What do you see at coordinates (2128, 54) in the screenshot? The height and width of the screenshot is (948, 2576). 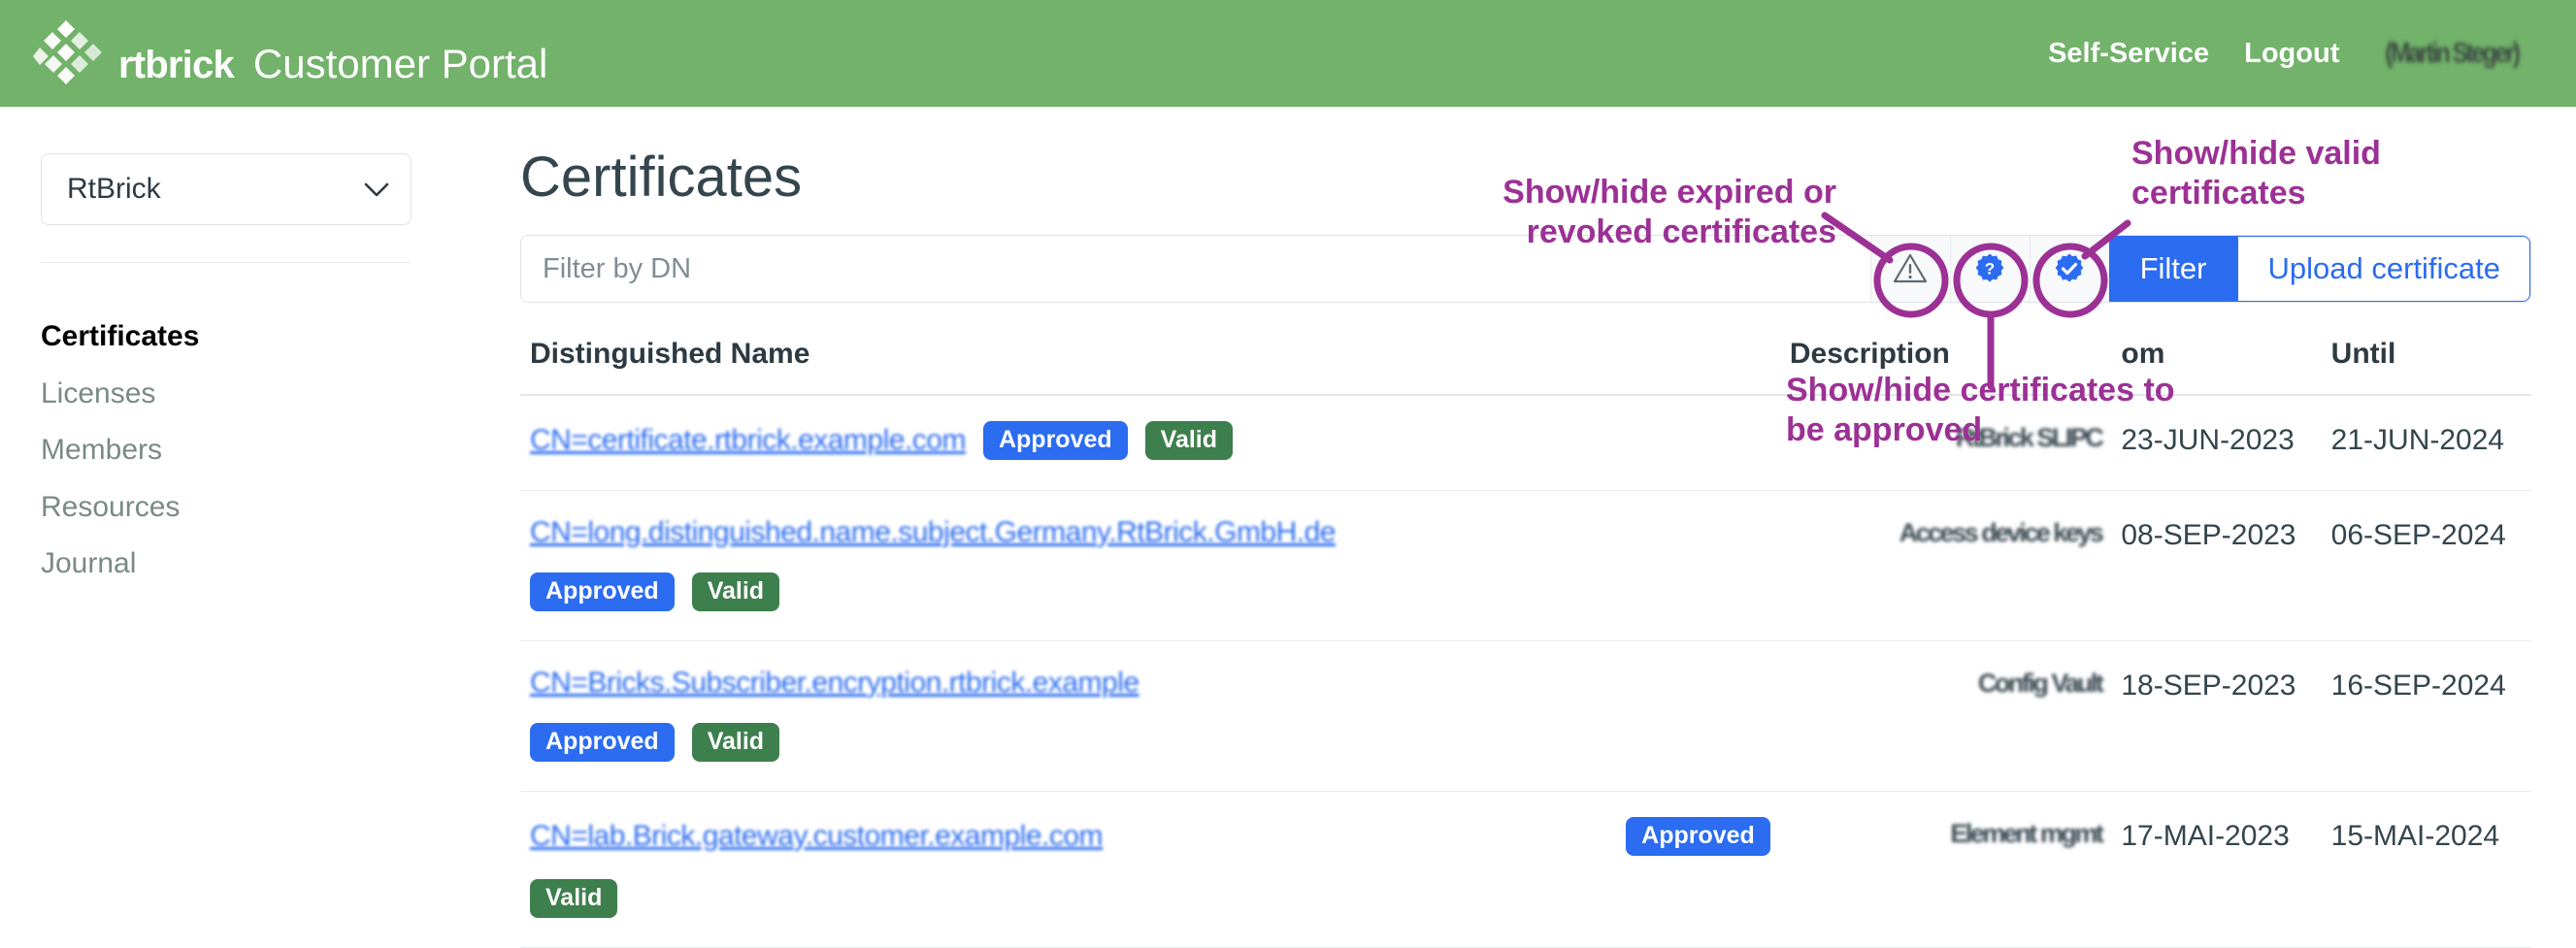 I see `self-service-link: Self-Service` at bounding box center [2128, 54].